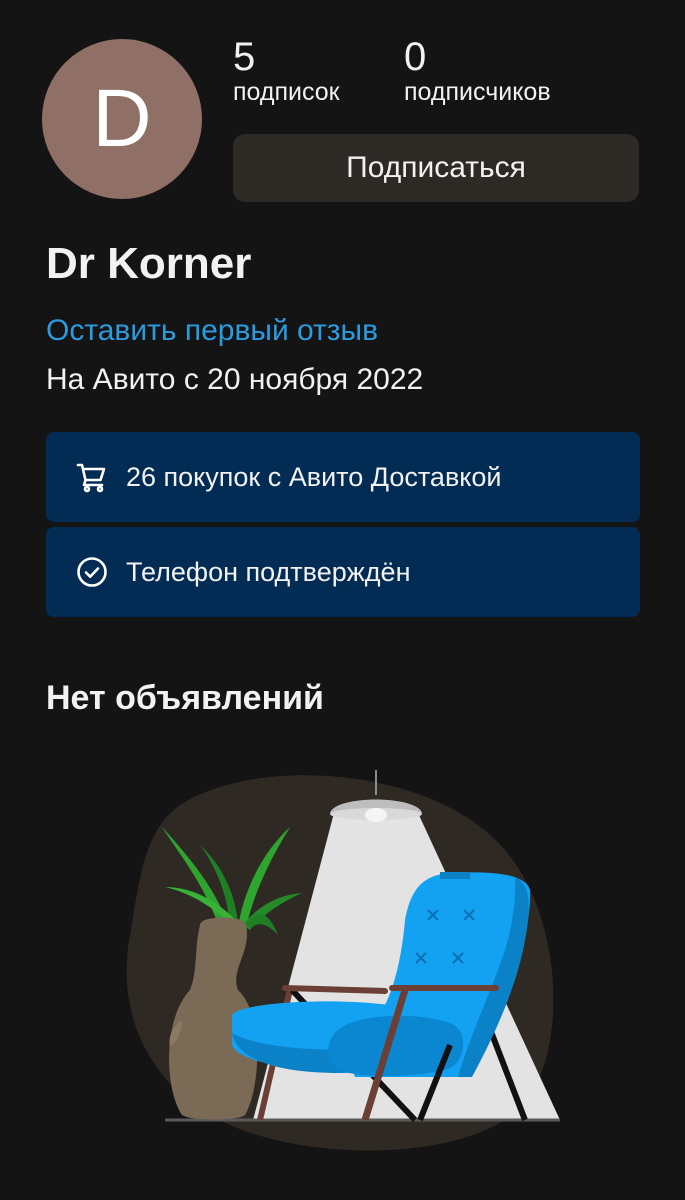 The image size is (685, 1200). What do you see at coordinates (185, 698) in the screenshot?
I see `no-listings-title: Нет объявлений` at bounding box center [185, 698].